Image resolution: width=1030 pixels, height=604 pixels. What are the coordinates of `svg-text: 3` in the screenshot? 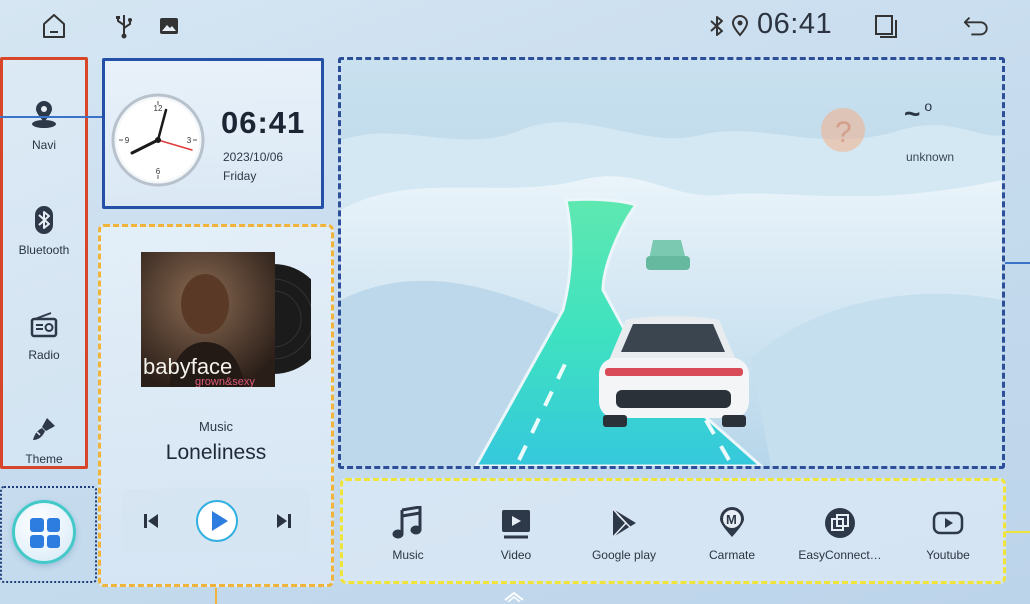 It's located at (189, 140).